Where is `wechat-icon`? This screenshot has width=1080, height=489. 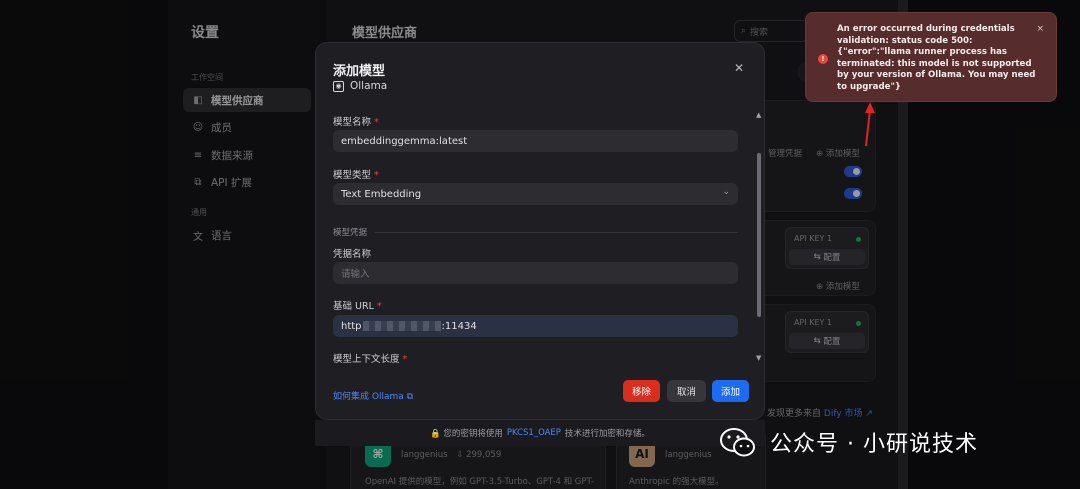 wechat-icon is located at coordinates (738, 442).